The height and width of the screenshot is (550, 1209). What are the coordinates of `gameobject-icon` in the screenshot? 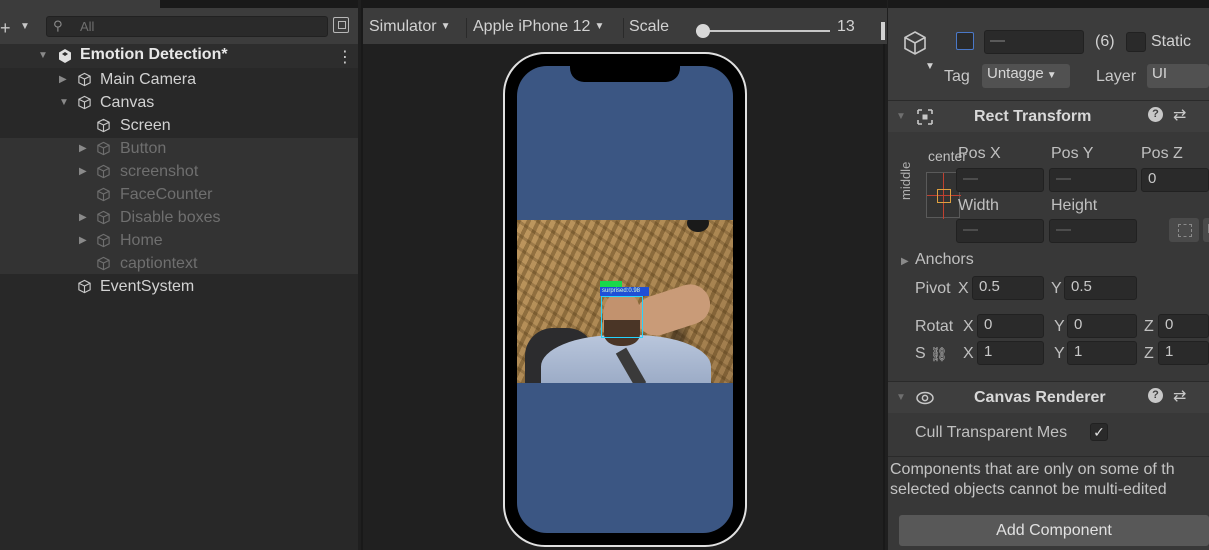 It's located at (103, 125).